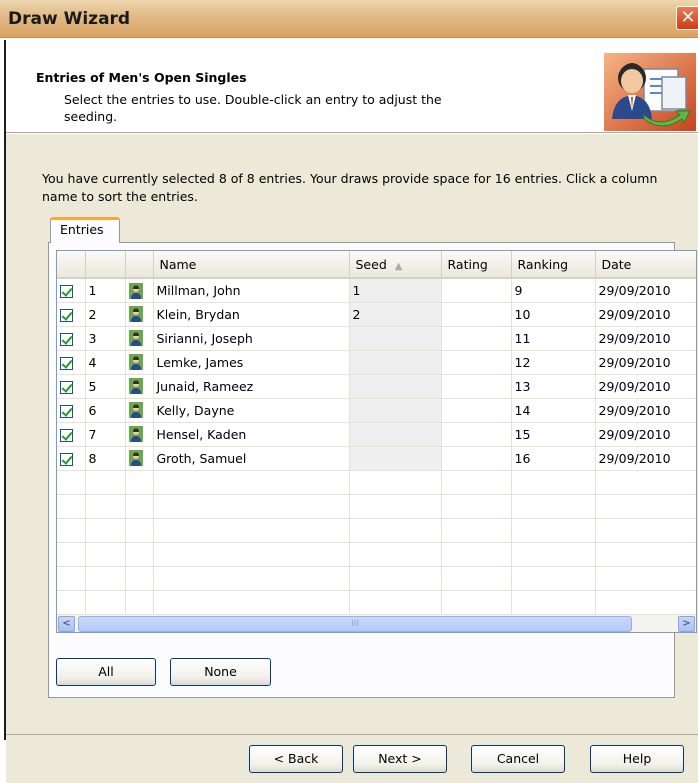 The height and width of the screenshot is (783, 698). I want to click on row-ranking: 12, so click(553, 362).